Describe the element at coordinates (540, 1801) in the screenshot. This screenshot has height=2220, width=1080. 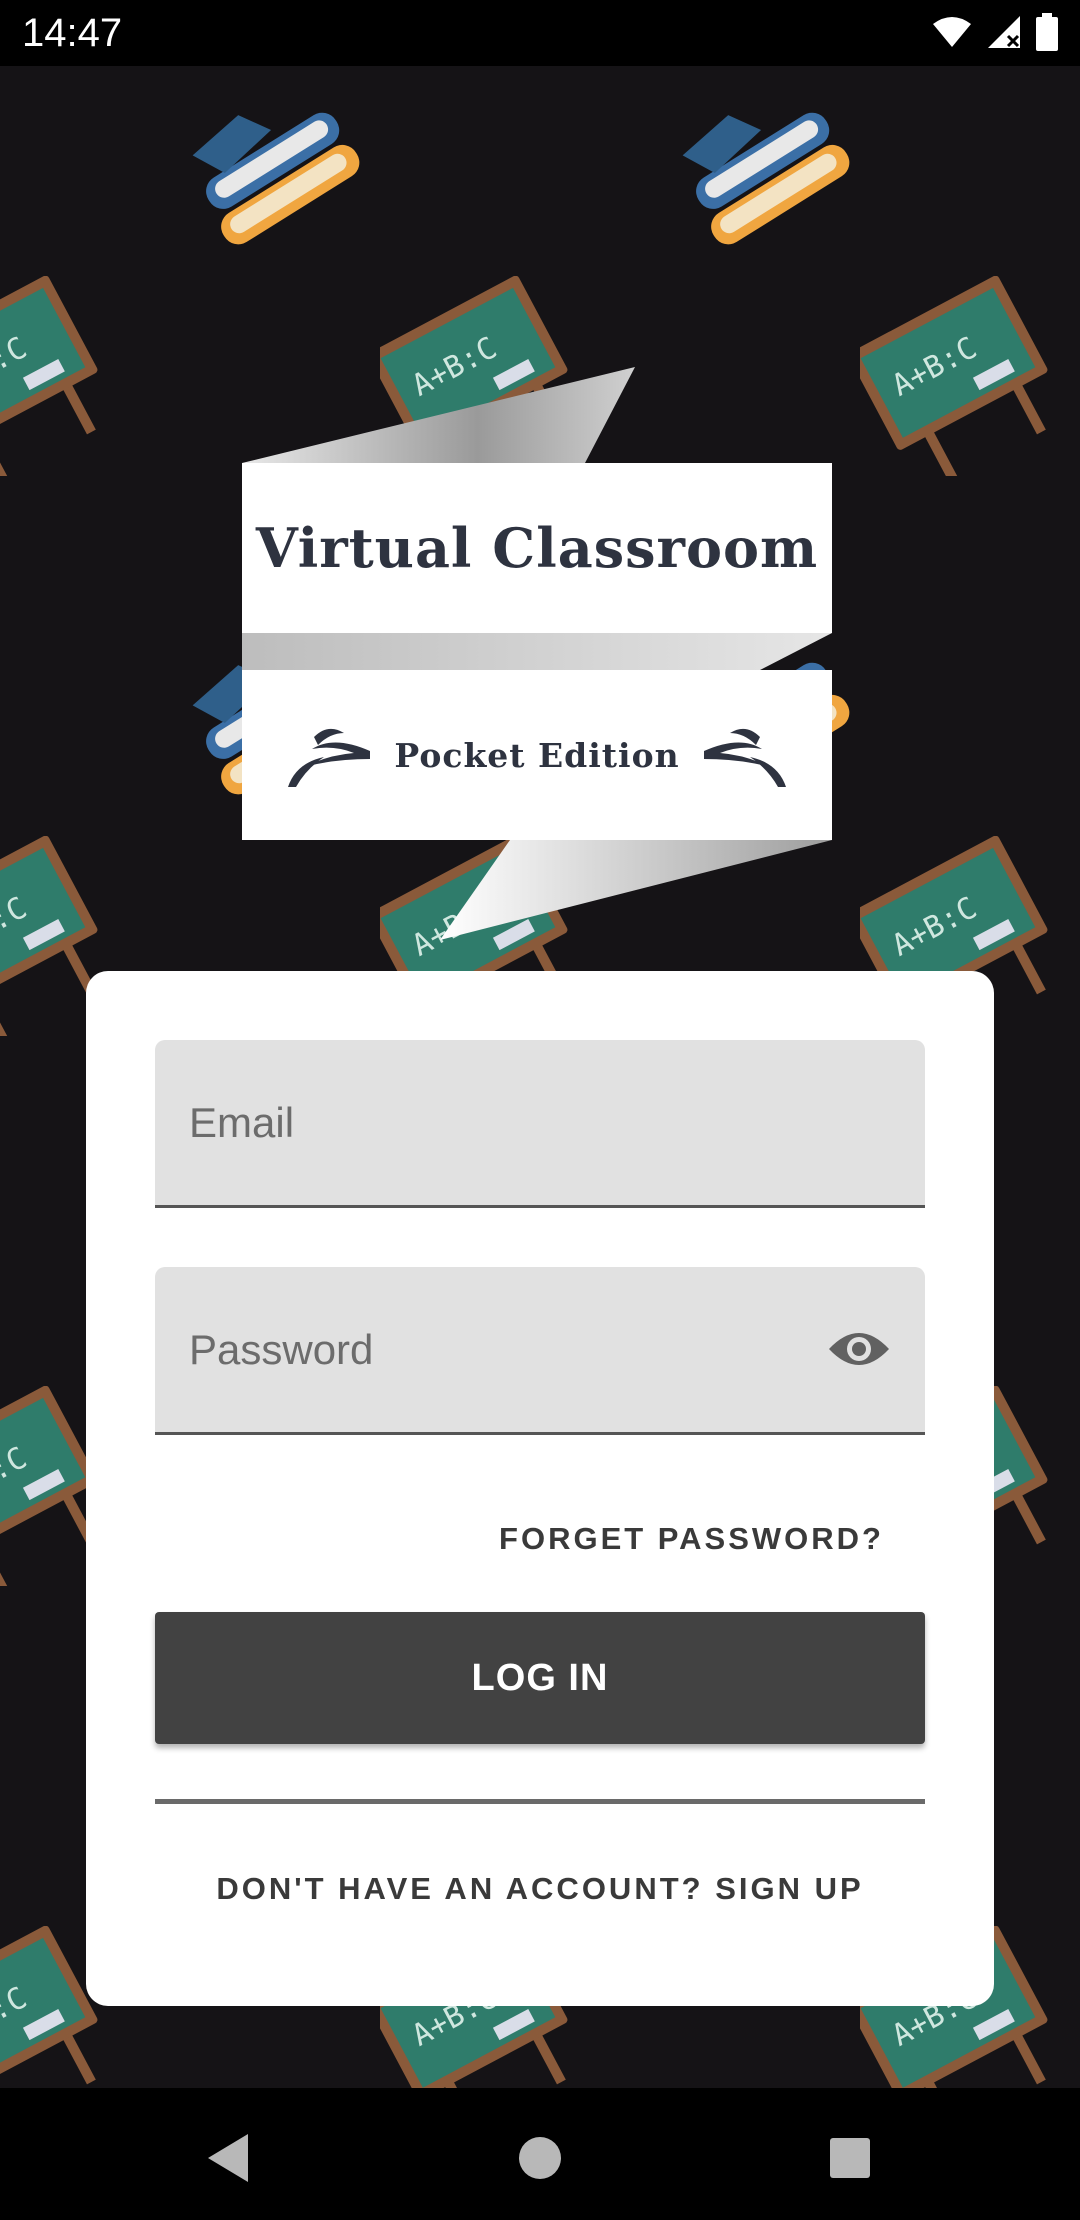
I see `divider` at that location.